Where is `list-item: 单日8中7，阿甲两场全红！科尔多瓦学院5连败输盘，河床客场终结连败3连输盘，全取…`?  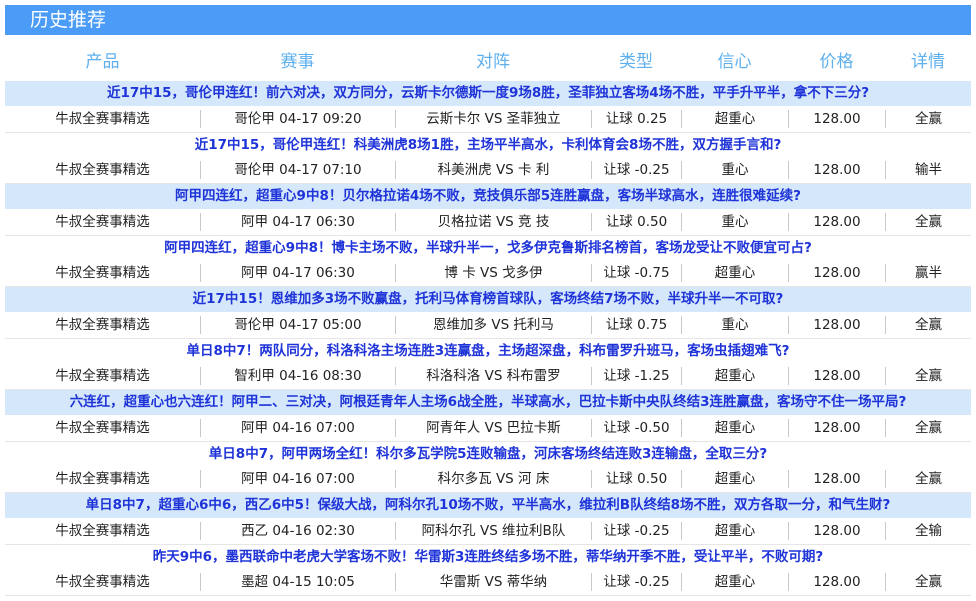
list-item: 单日8中7，阿甲两场全红！科尔多瓦学院5连败输盘，河床客场终结连败3连输盘，全取… is located at coordinates (488, 467).